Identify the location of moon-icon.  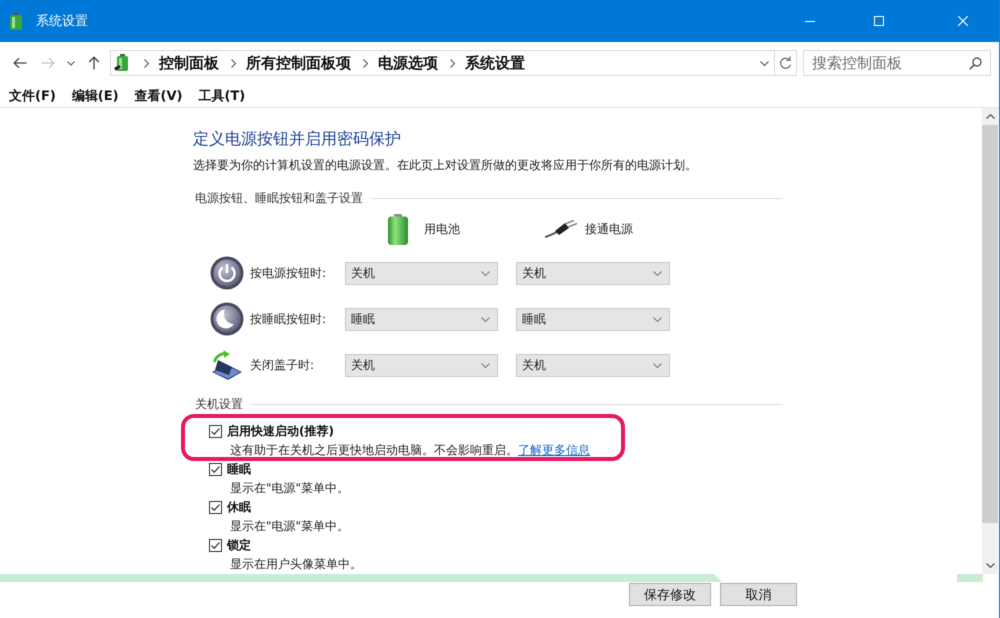
(227, 319).